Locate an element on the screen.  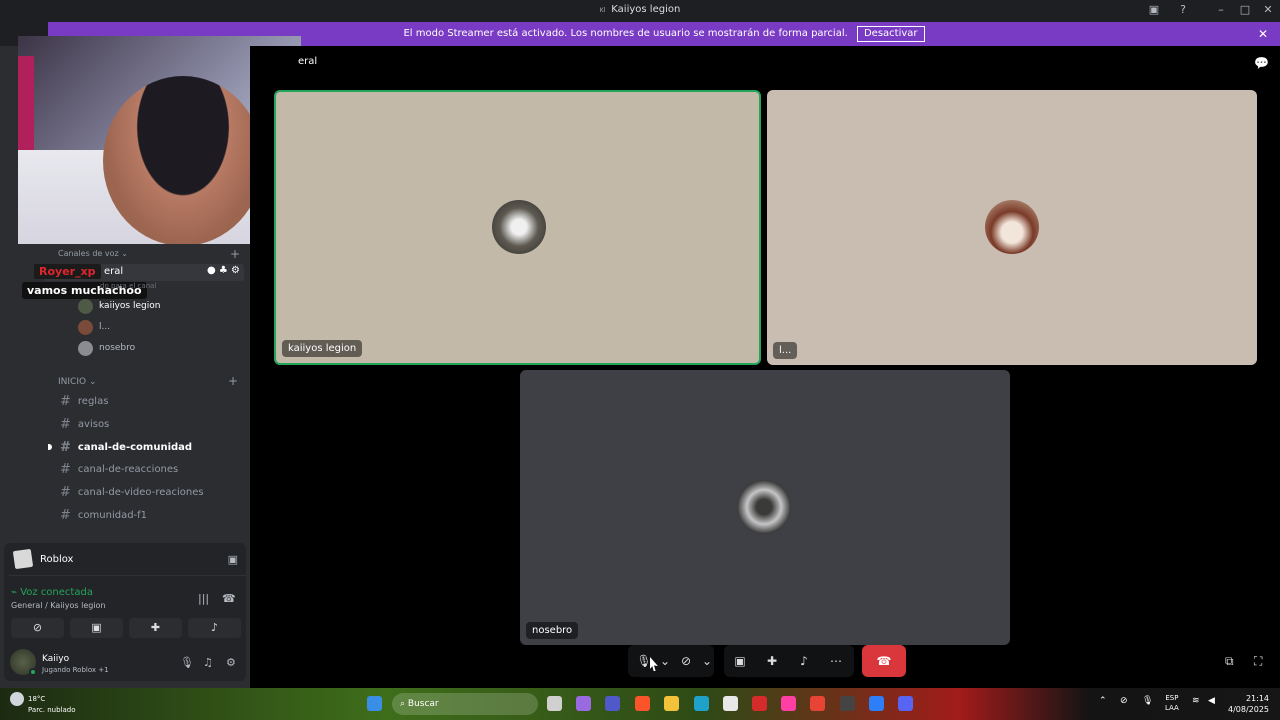
add-channel-icon: + is located at coordinates (233, 381).